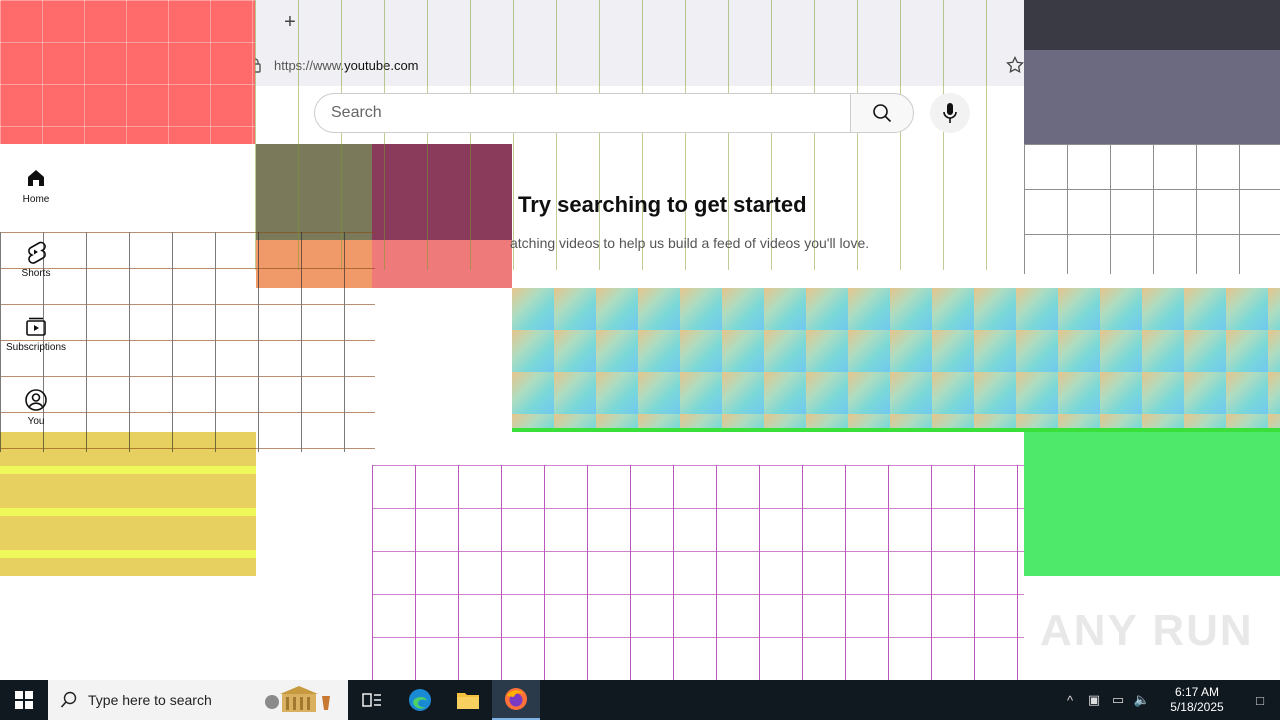 This screenshot has width=1280, height=720. I want to click on account-icon, so click(36, 399).